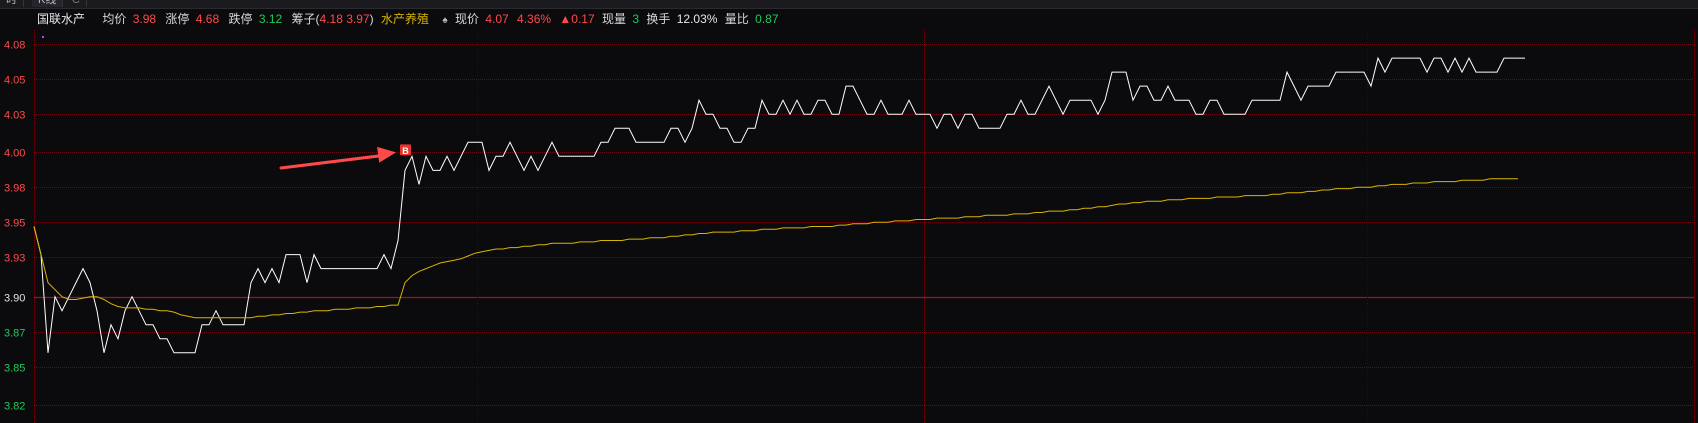 Image resolution: width=1698 pixels, height=423 pixels. What do you see at coordinates (497, 19) in the screenshot?
I see `price-value: 4.07` at bounding box center [497, 19].